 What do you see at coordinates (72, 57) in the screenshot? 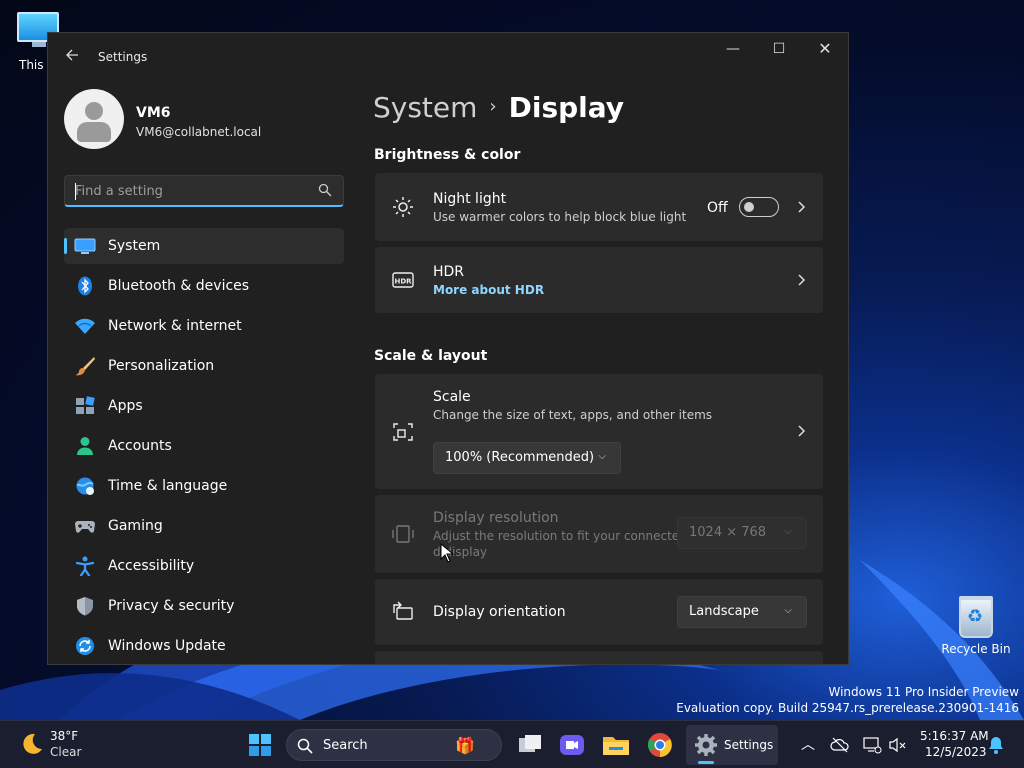
I see `back-button` at bounding box center [72, 57].